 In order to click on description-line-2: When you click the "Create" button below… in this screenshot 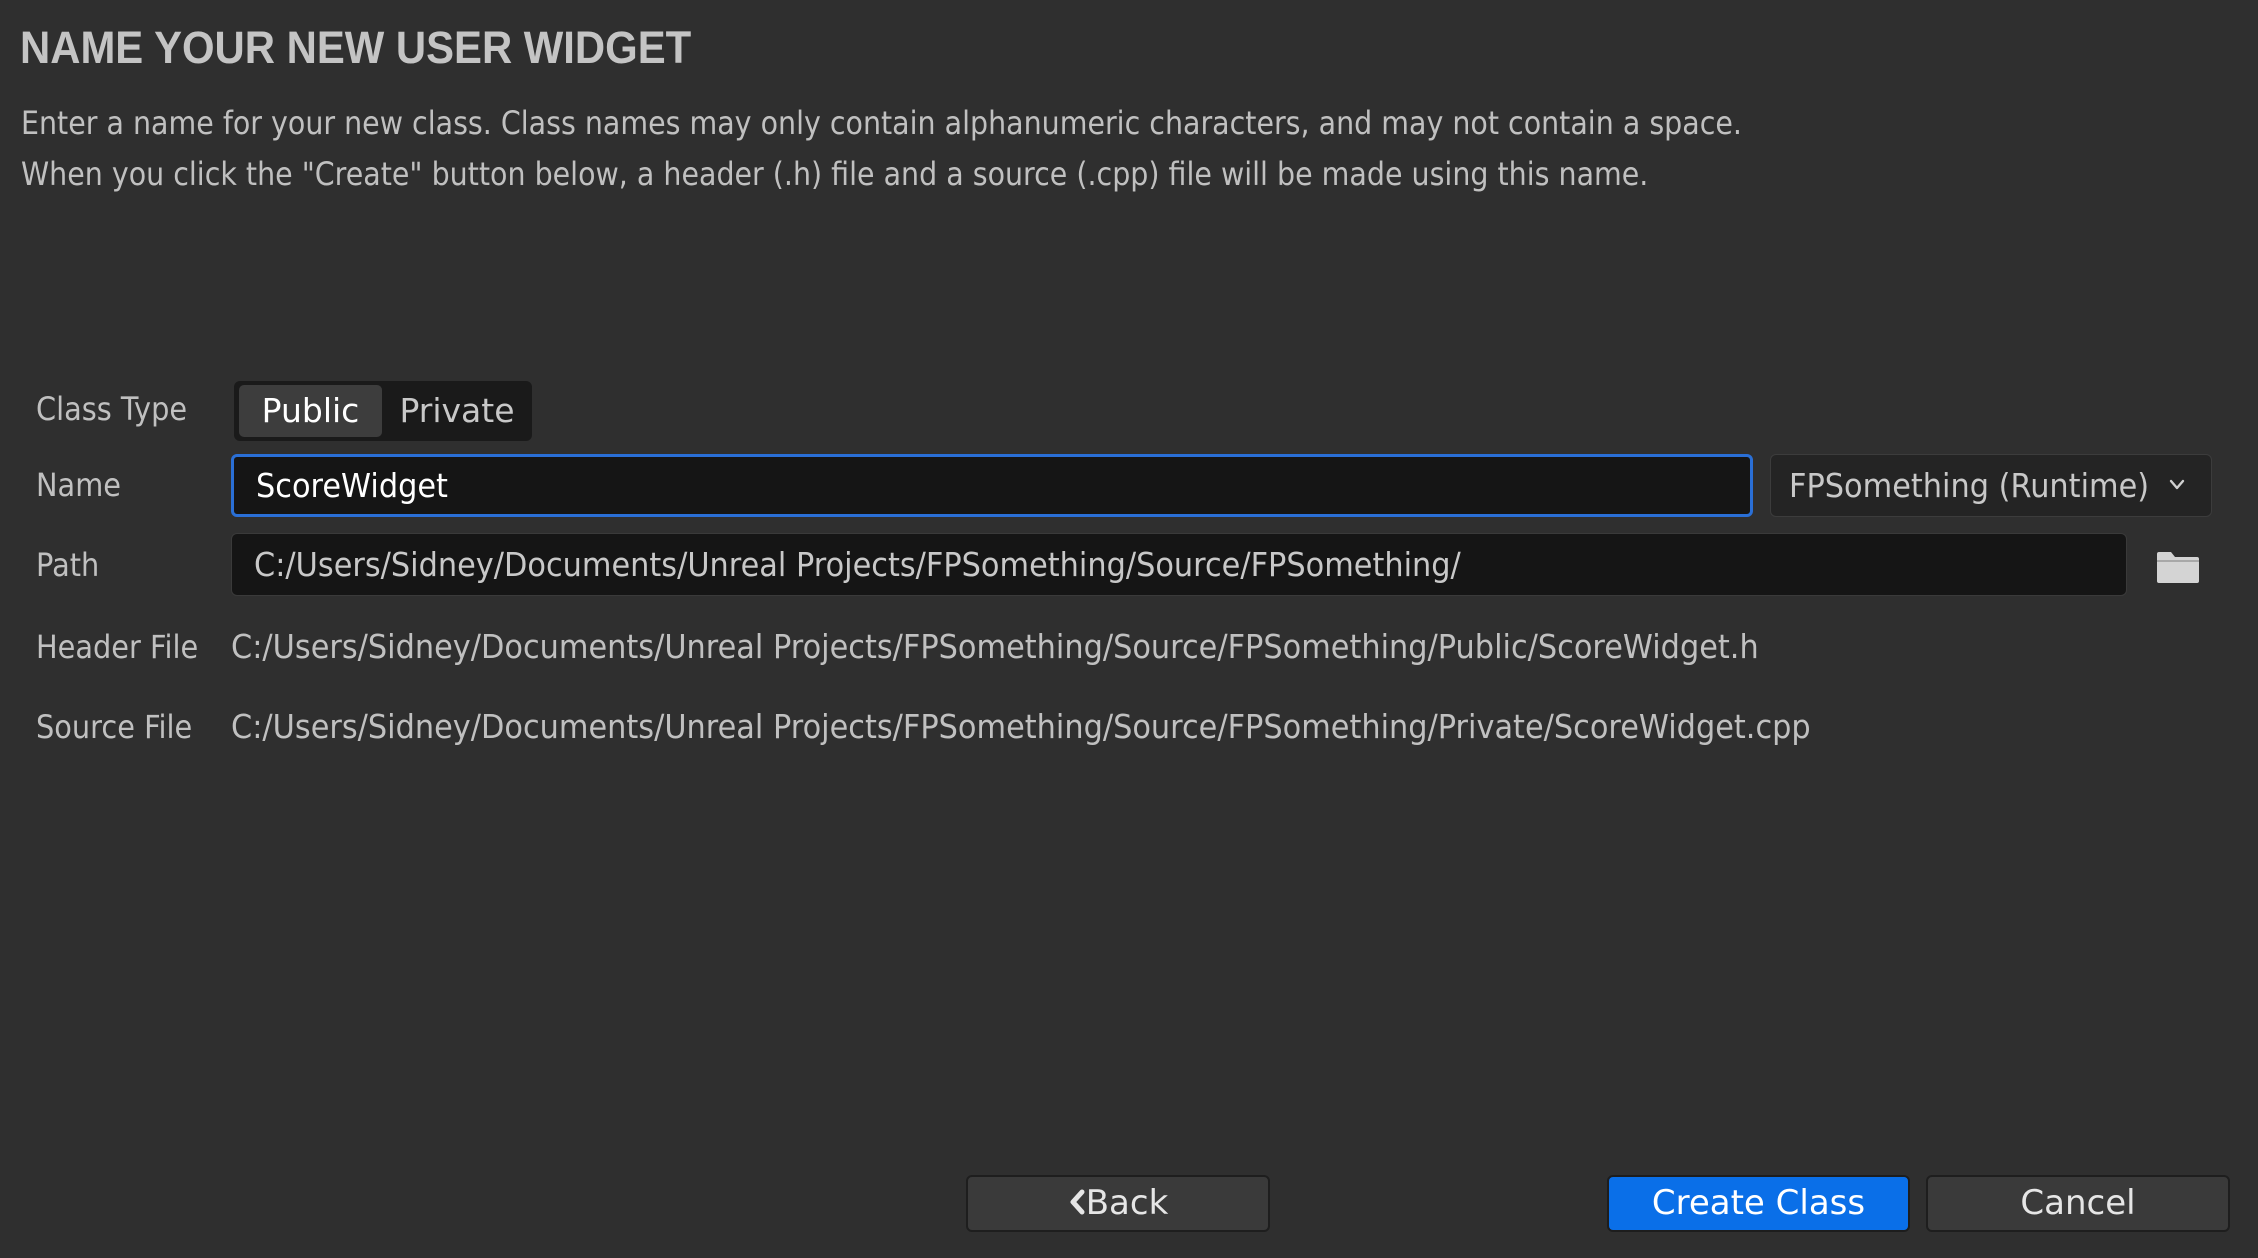, I will do `click(835, 174)`.